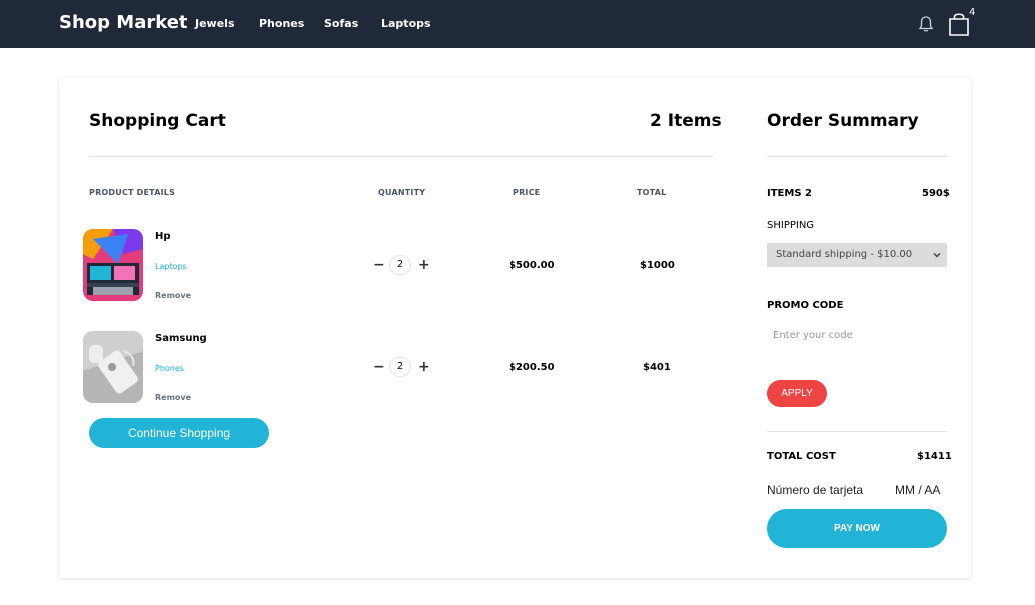  I want to click on card-expiry-field: MM / AA, so click(917, 490).